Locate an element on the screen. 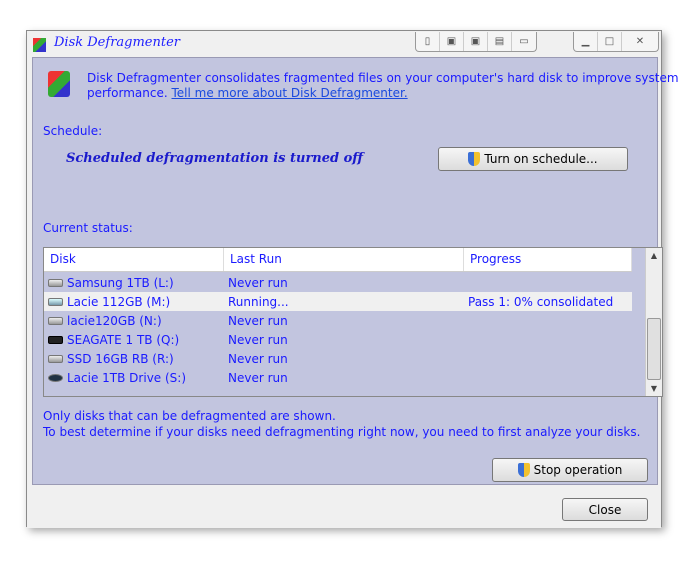 Image resolution: width=692 pixels, height=562 pixels. learn-more-link: Tell me more about Disk Defragmenter. is located at coordinates (290, 93).